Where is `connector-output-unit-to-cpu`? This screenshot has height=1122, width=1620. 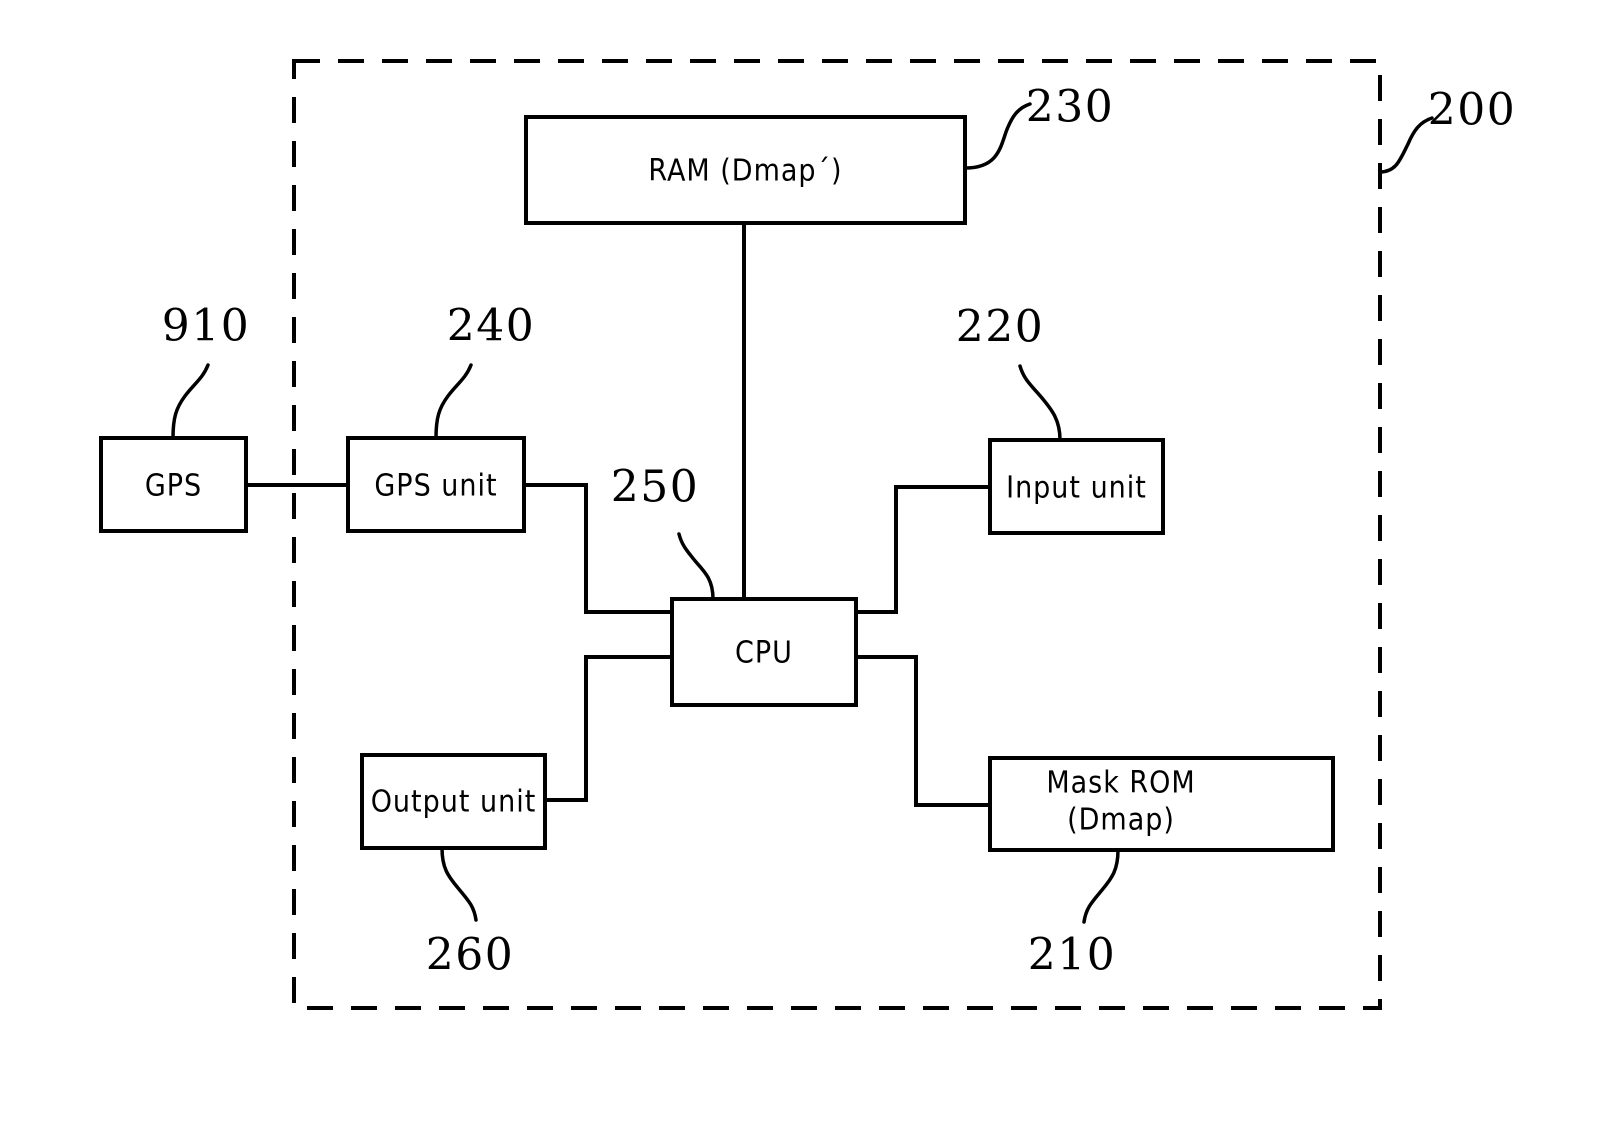 connector-output-unit-to-cpu is located at coordinates (608, 728).